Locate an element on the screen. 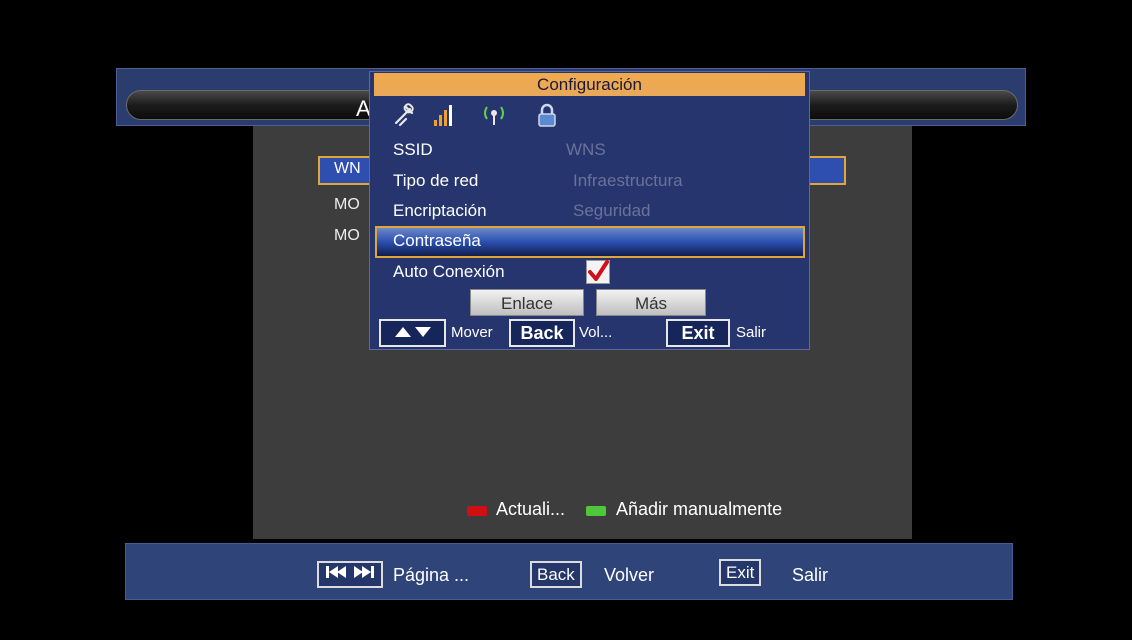 The width and height of the screenshot is (1132, 640). ssid-value: WNS is located at coordinates (586, 149).